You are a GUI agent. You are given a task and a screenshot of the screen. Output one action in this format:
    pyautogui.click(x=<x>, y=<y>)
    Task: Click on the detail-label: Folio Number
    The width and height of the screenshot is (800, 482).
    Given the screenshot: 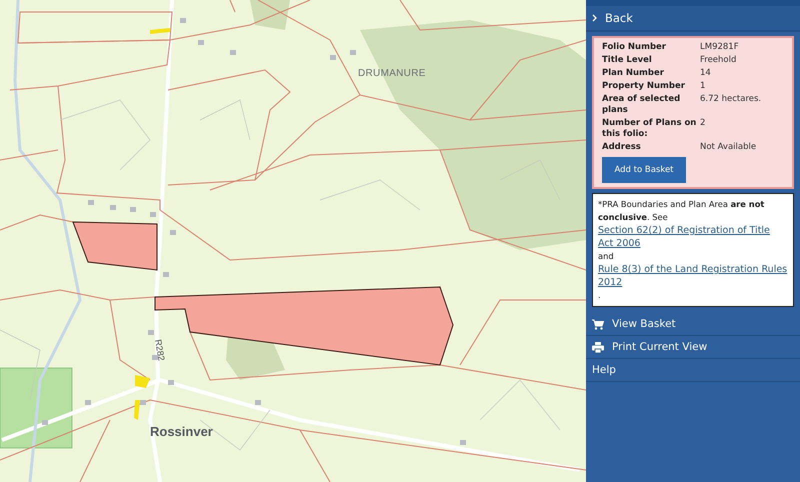 What is the action you would take?
    pyautogui.click(x=634, y=47)
    